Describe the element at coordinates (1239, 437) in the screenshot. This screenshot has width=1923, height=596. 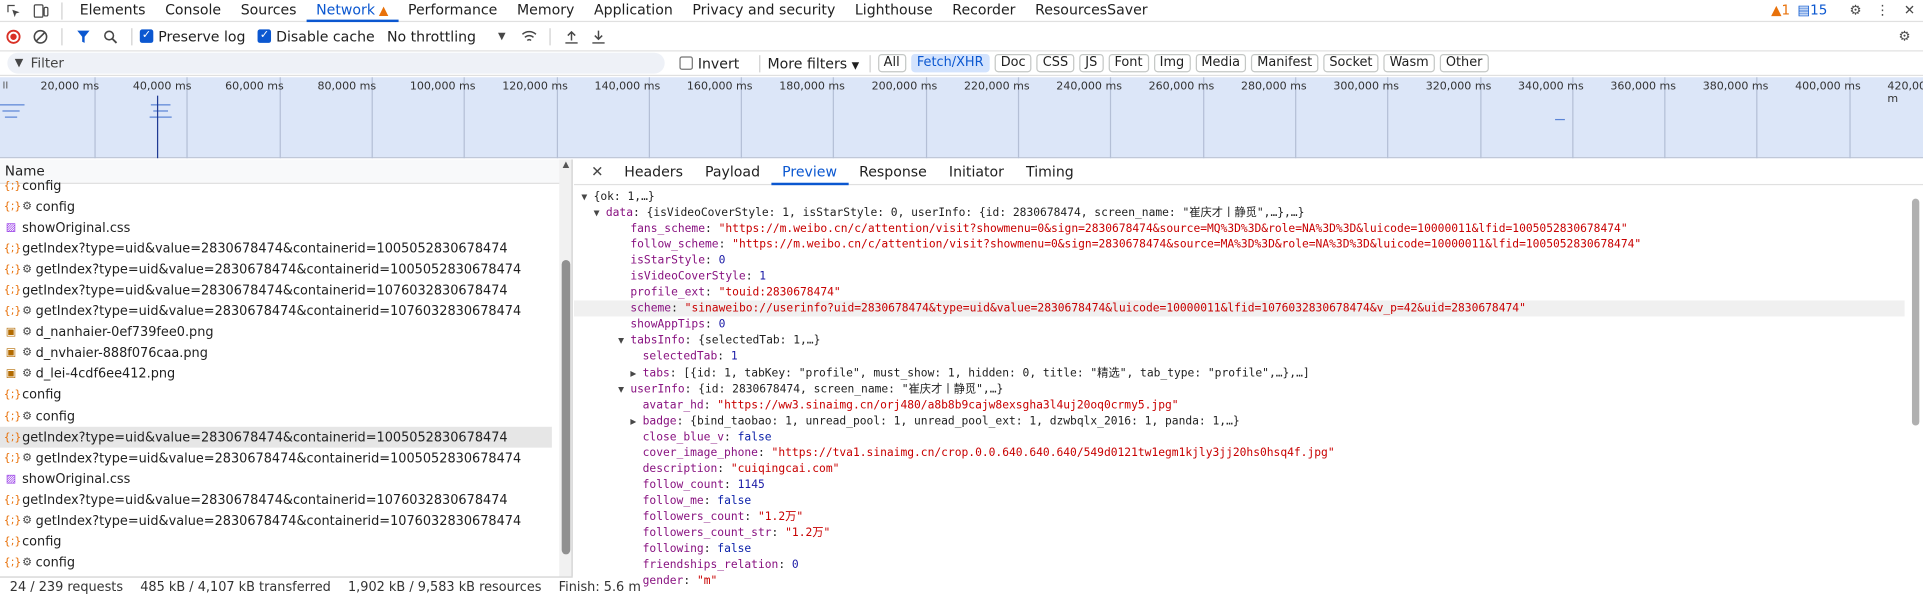
I see `json-property-row: close_blue_v: false` at that location.